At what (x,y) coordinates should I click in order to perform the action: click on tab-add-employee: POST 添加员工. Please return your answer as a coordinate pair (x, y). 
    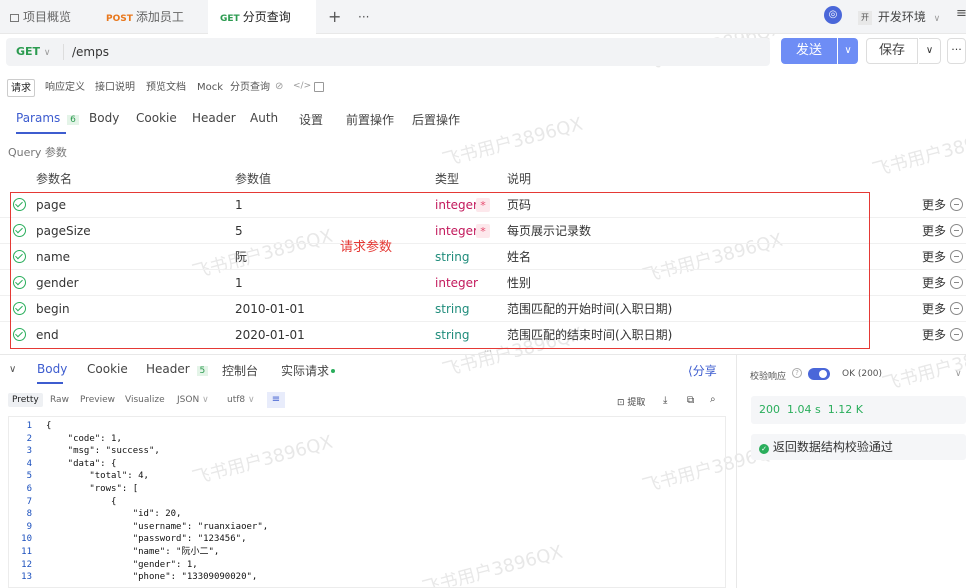
    Looking at the image, I should click on (145, 17).